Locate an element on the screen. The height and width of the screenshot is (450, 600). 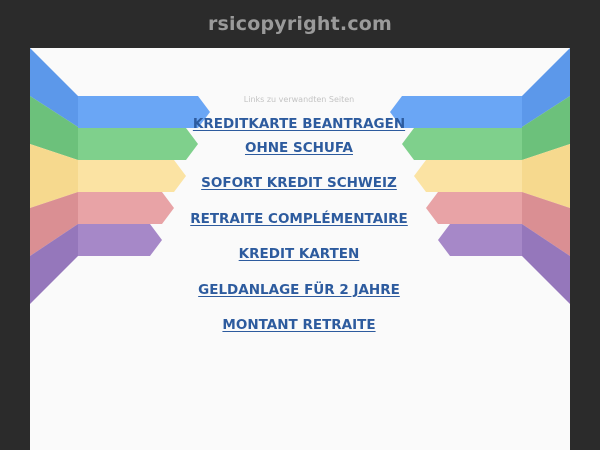
related-link: MONTANT RETRAITE is located at coordinates (299, 326).